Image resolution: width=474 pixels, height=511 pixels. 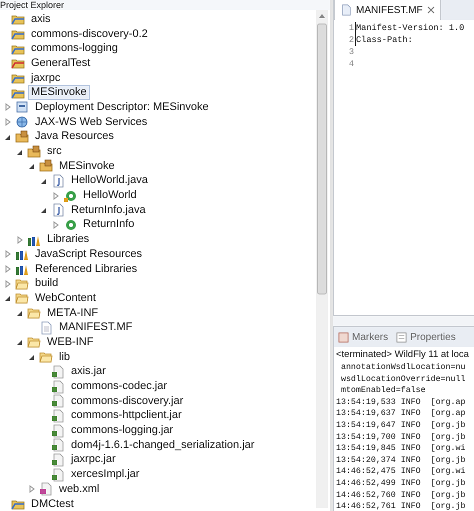 What do you see at coordinates (383, 391) in the screenshot?
I see `log-line: mtomEnabled=false` at bounding box center [383, 391].